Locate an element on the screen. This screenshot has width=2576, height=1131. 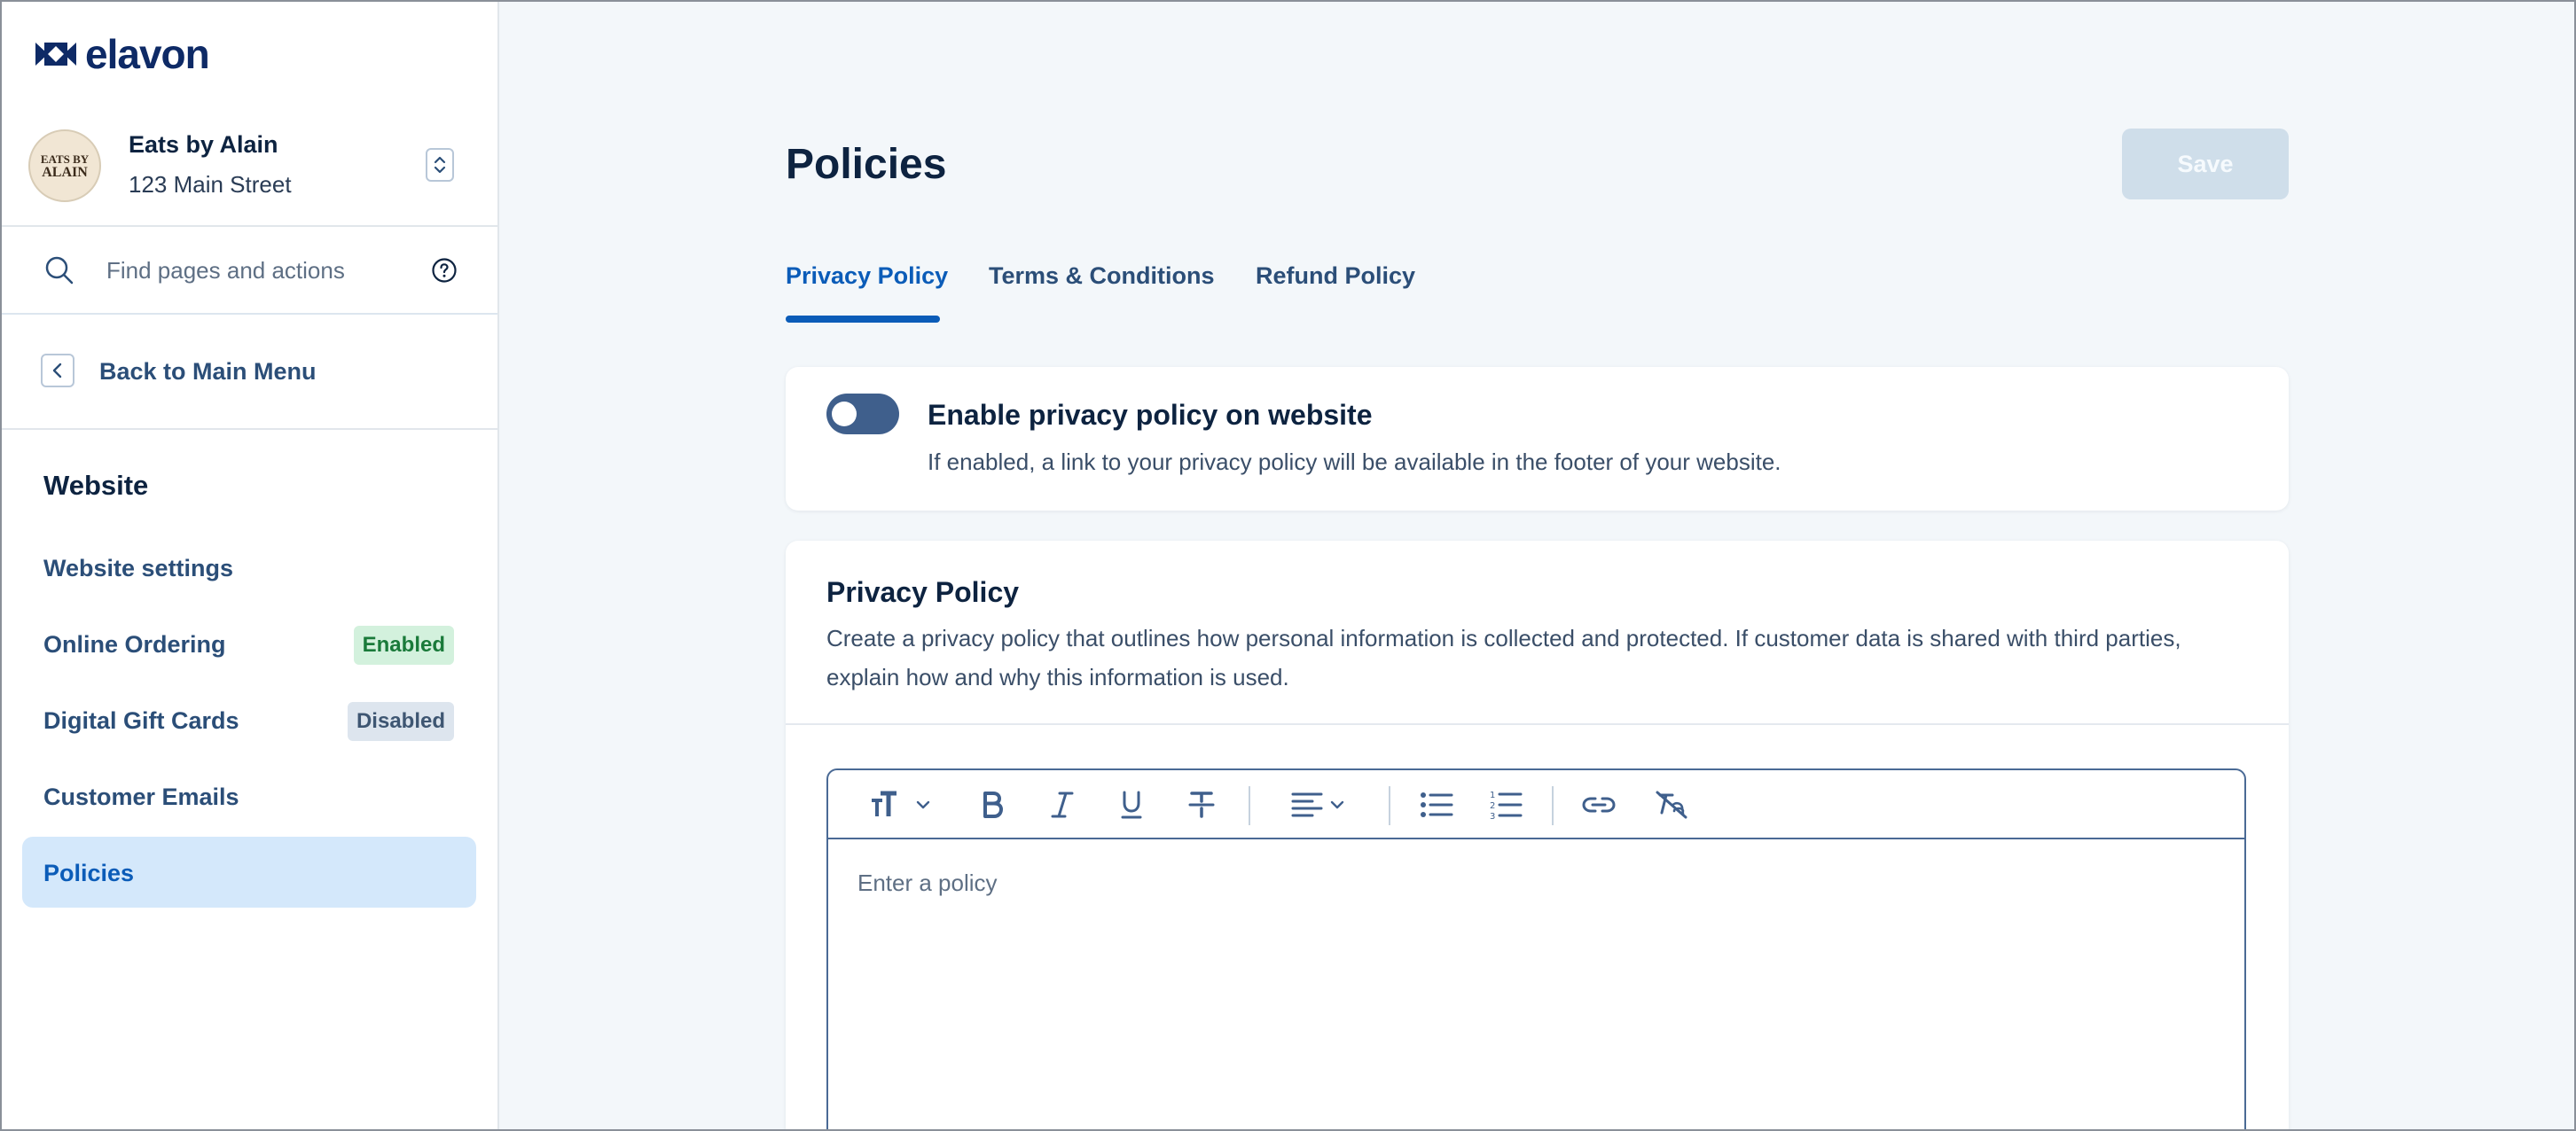
account-address: 123 Main Street is located at coordinates (210, 184).